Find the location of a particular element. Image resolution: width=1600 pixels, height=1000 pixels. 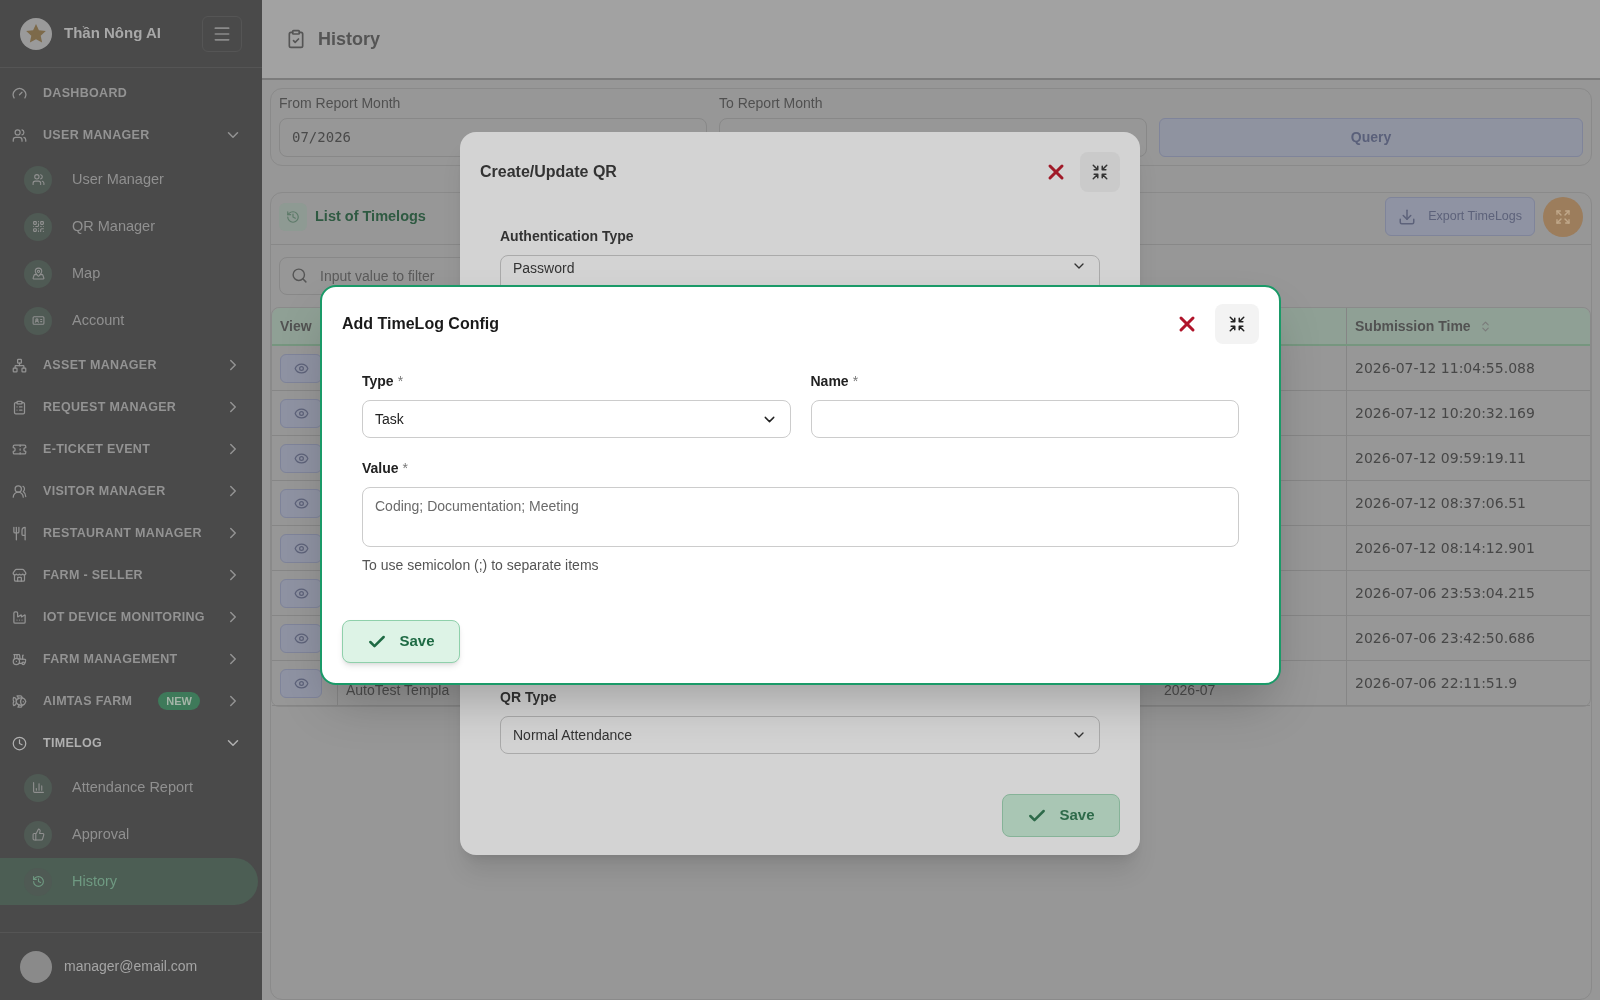

search-icon is located at coordinates (299, 275).